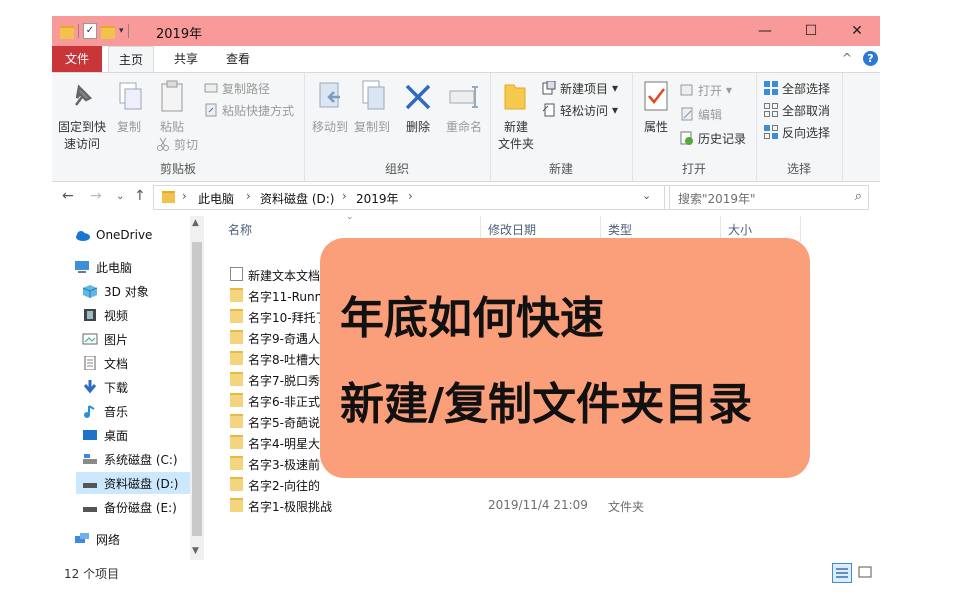 The height and width of the screenshot is (600, 960). I want to click on nav-item-network: 网络, so click(97, 539).